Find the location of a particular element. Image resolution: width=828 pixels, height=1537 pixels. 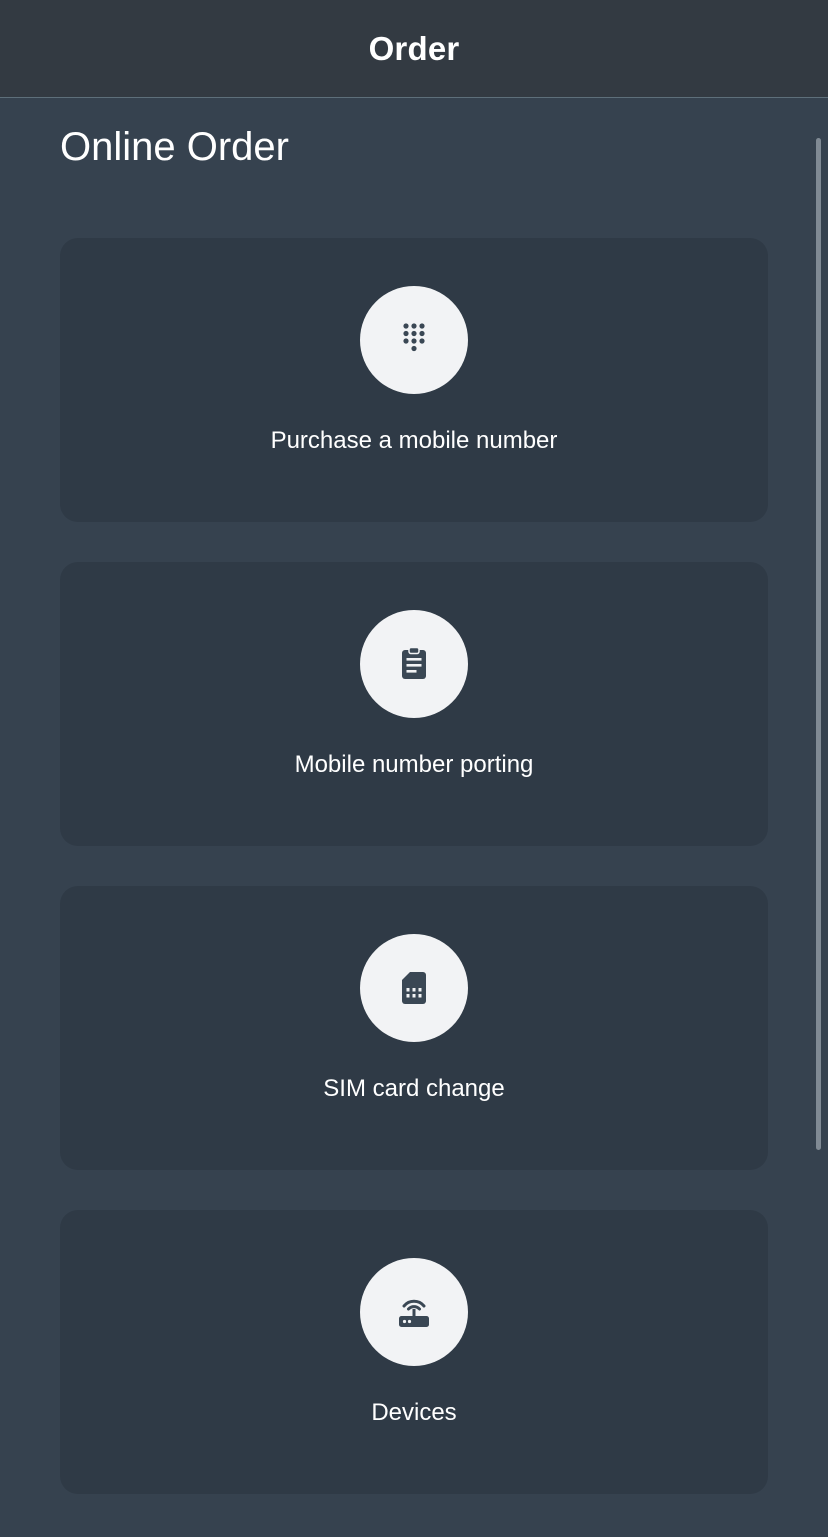

scrollbar is located at coordinates (818, 644).